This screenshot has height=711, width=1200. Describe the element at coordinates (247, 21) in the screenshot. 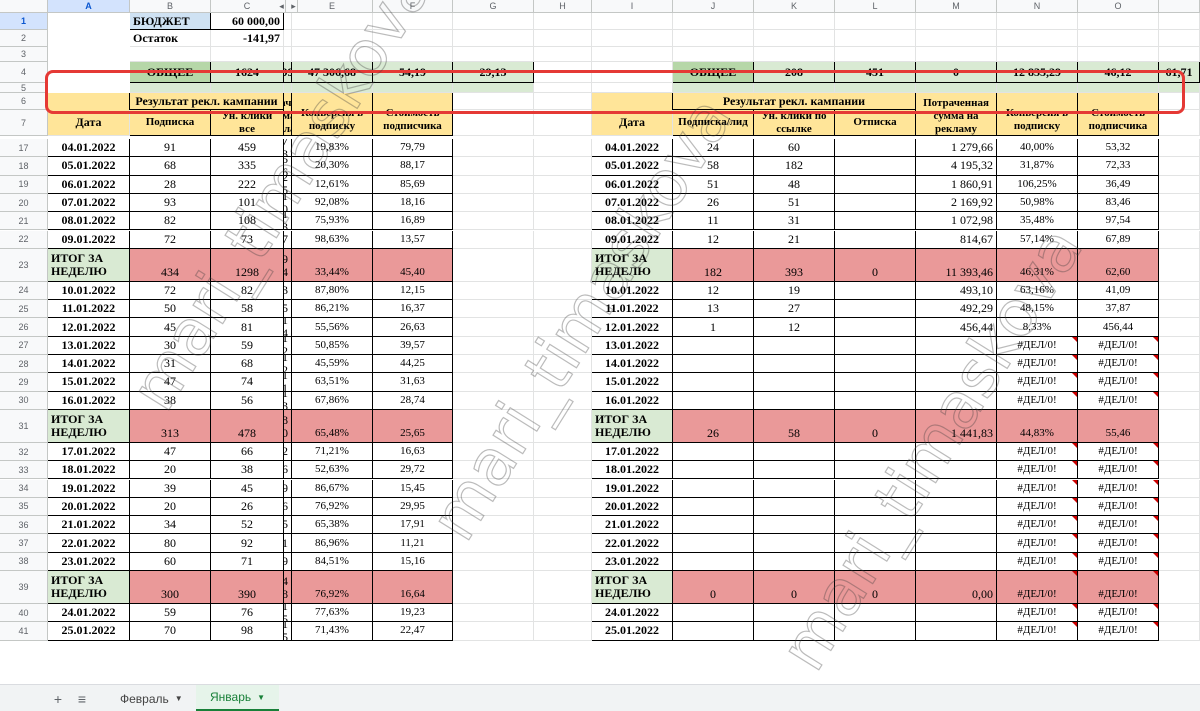

I see `budget-value: 60 000,00` at that location.